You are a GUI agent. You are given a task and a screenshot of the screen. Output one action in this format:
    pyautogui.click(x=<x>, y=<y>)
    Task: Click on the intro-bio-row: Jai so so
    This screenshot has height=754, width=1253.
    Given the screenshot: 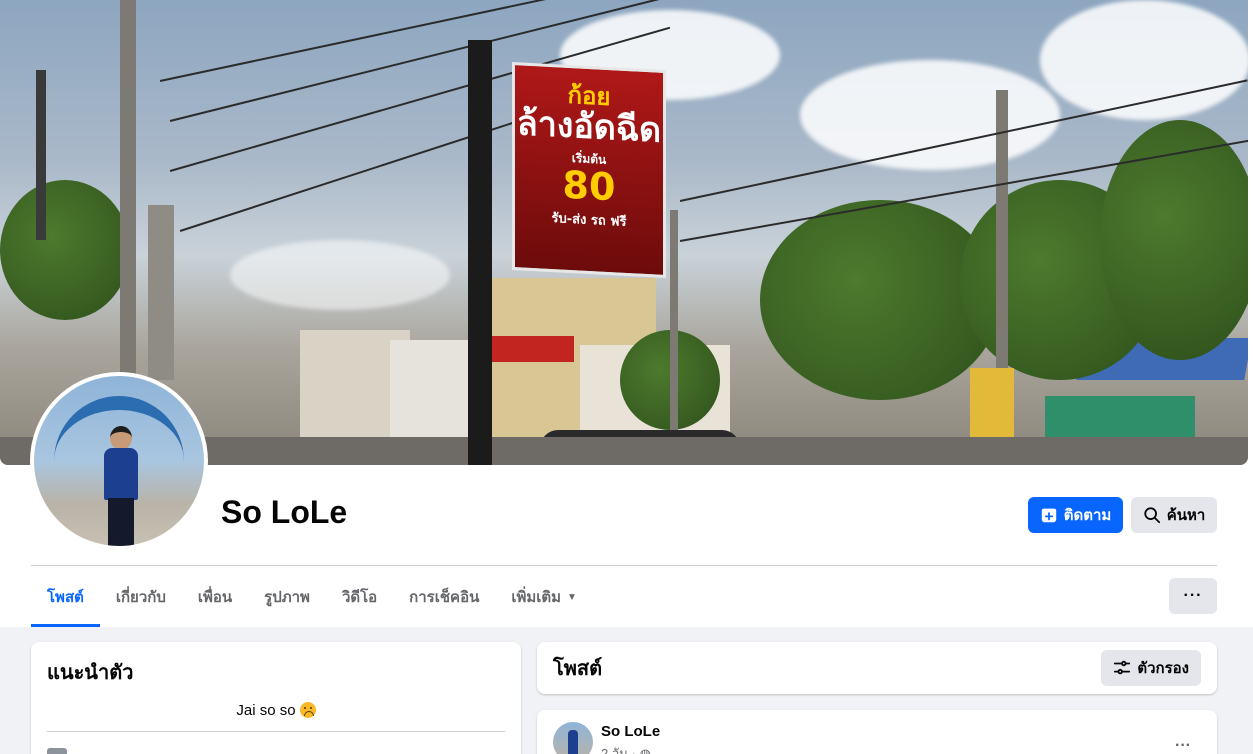 What is the action you would take?
    pyautogui.click(x=276, y=710)
    